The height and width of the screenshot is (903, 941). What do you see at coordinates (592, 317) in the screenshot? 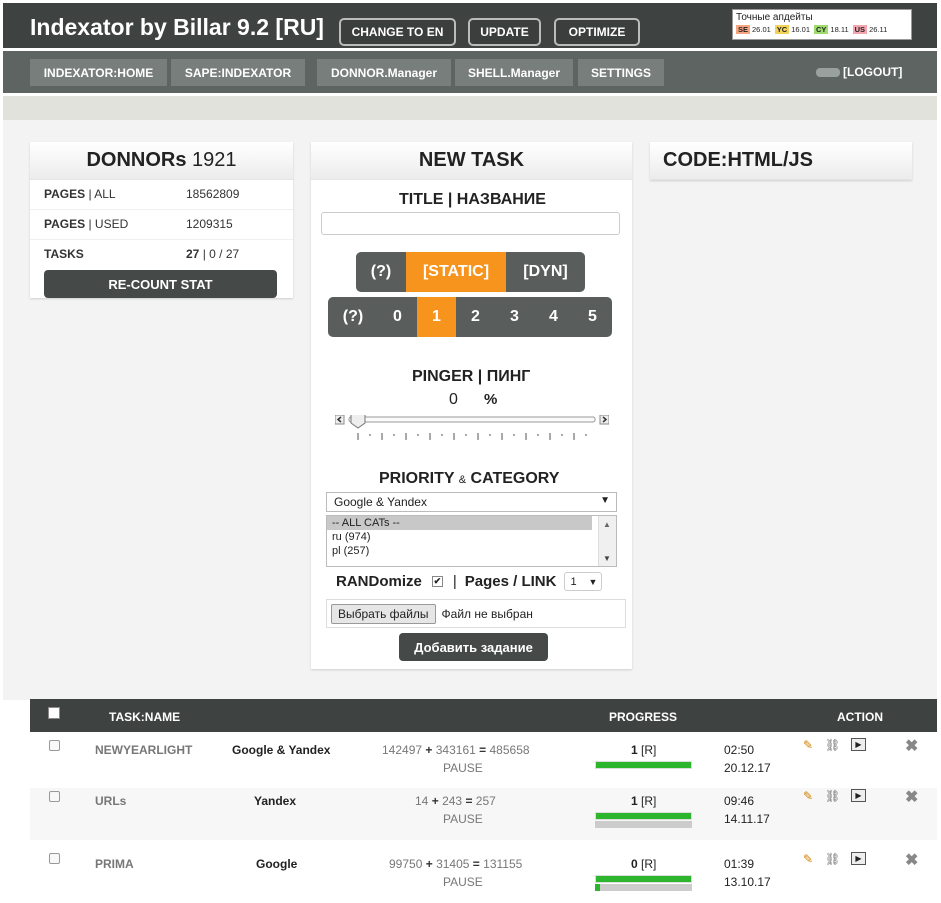
I see `level-5-button: 5` at bounding box center [592, 317].